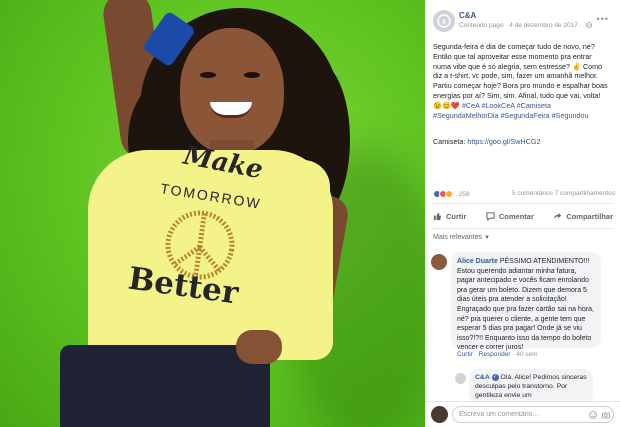 This screenshot has width=620, height=427. I want to click on reaction-bar: 258 5 comentários 7 compartilhamentos, so click(524, 195).